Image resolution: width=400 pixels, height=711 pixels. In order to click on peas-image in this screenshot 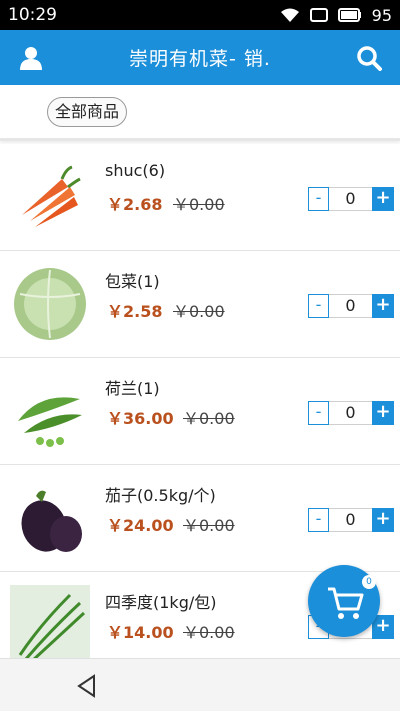, I will do `click(50, 411)`.